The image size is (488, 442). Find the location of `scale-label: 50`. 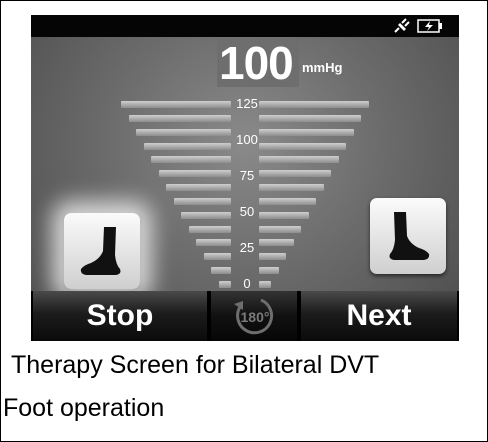

scale-label: 50 is located at coordinates (247, 211).